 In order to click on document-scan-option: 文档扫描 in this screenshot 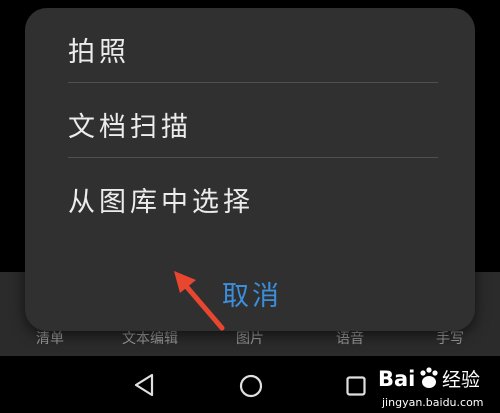, I will do `click(130, 124)`.